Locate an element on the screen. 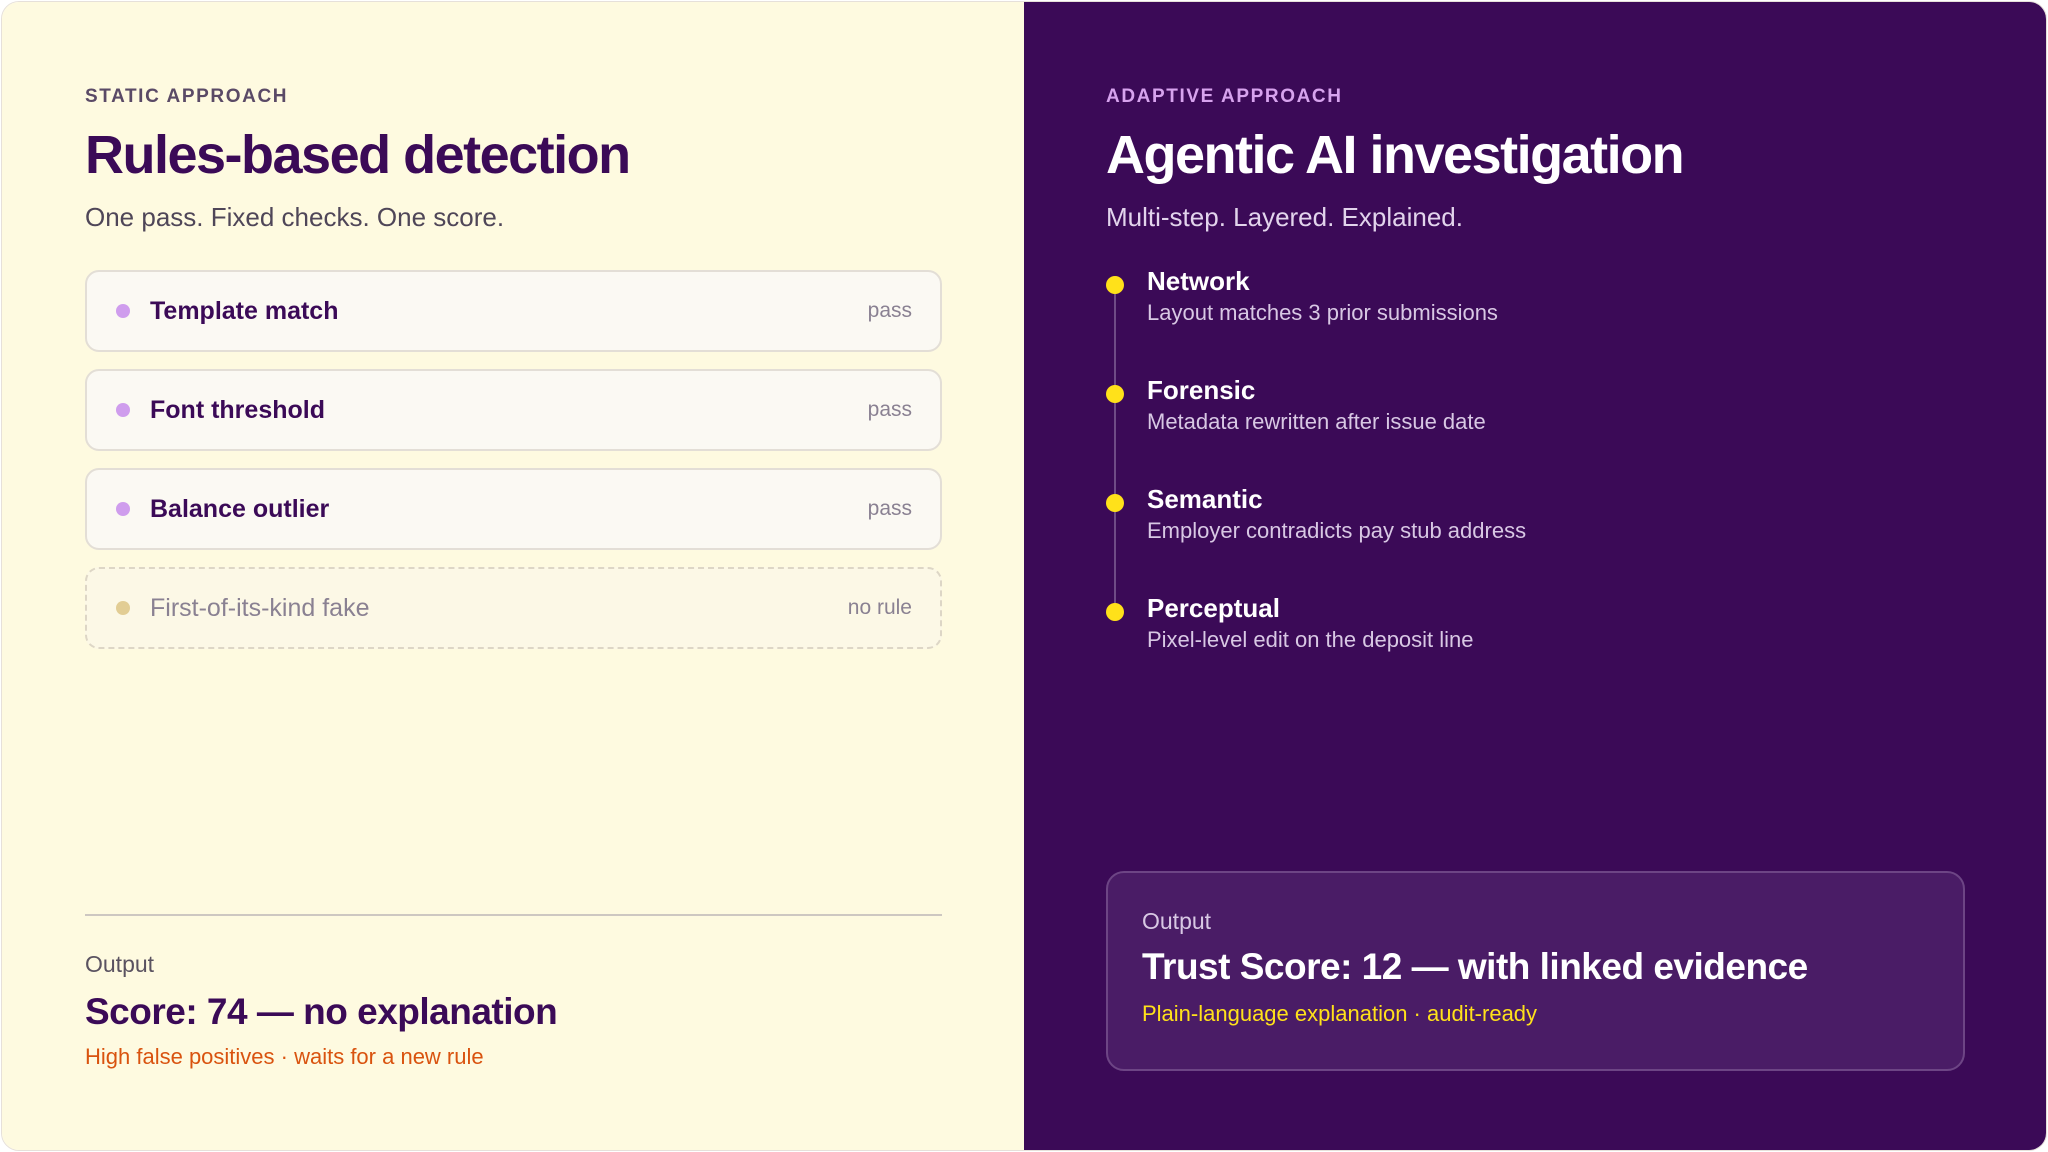  step-title: Network is located at coordinates (1198, 281).